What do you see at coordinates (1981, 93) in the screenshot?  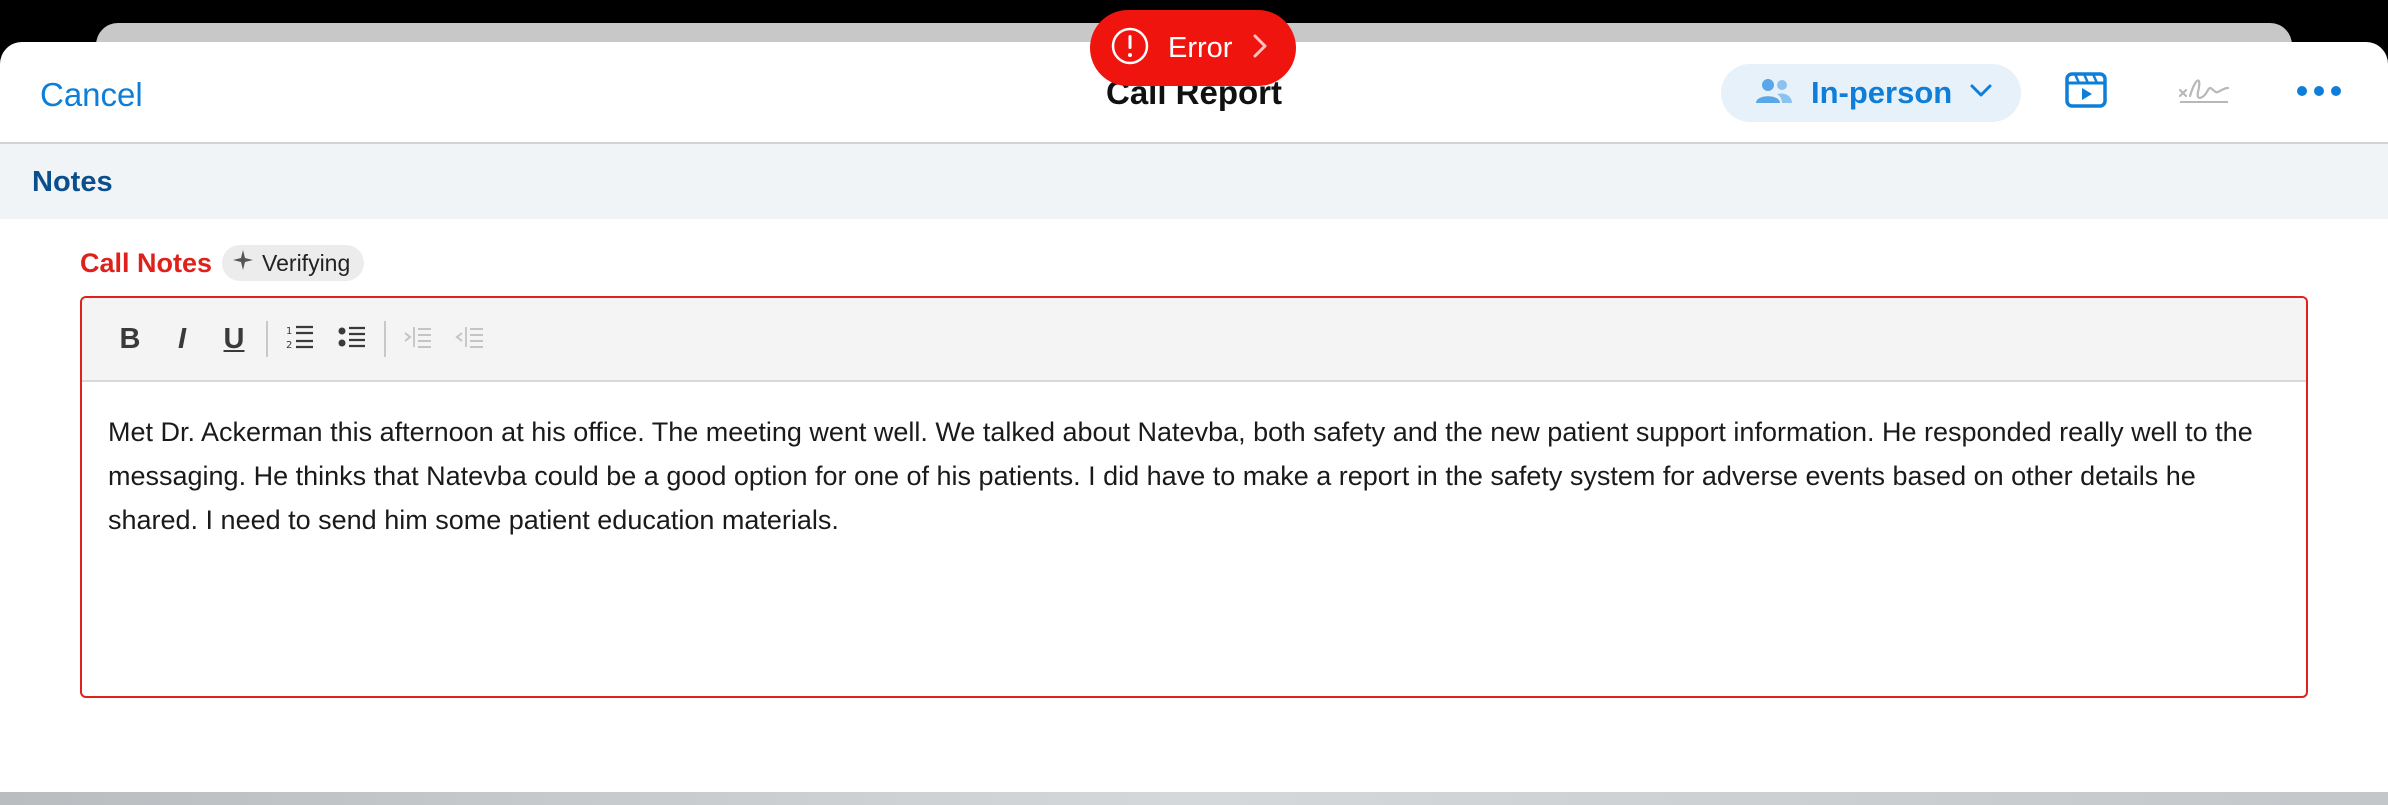 I see `chevron-down-icon` at bounding box center [1981, 93].